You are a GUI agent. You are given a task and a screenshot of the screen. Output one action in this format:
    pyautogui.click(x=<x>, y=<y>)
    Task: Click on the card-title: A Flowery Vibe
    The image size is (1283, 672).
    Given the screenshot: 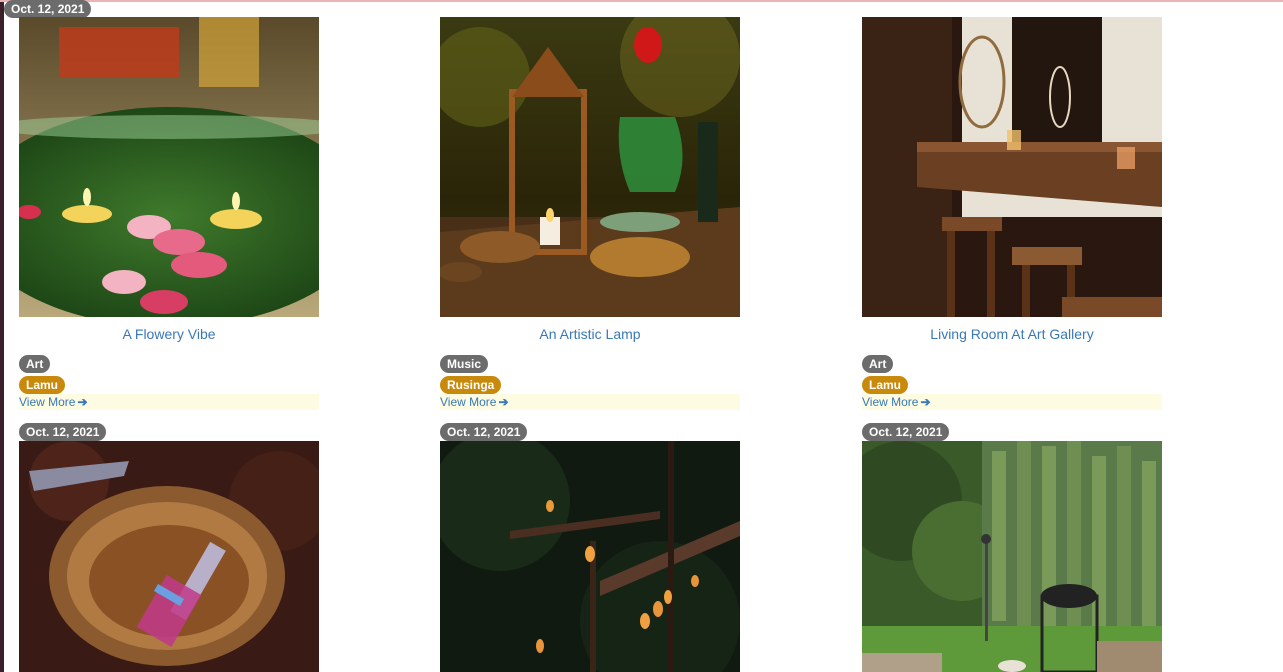 What is the action you would take?
    pyautogui.click(x=169, y=334)
    